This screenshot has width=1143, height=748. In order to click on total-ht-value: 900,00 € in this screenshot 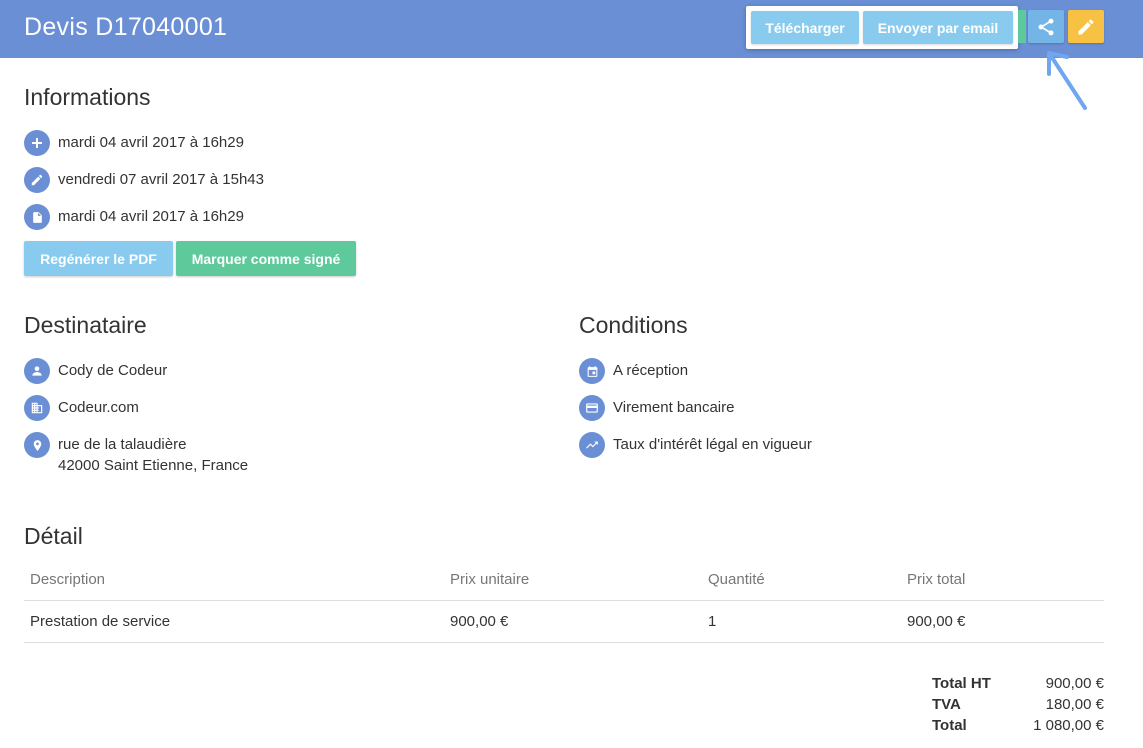, I will do `click(1074, 683)`.